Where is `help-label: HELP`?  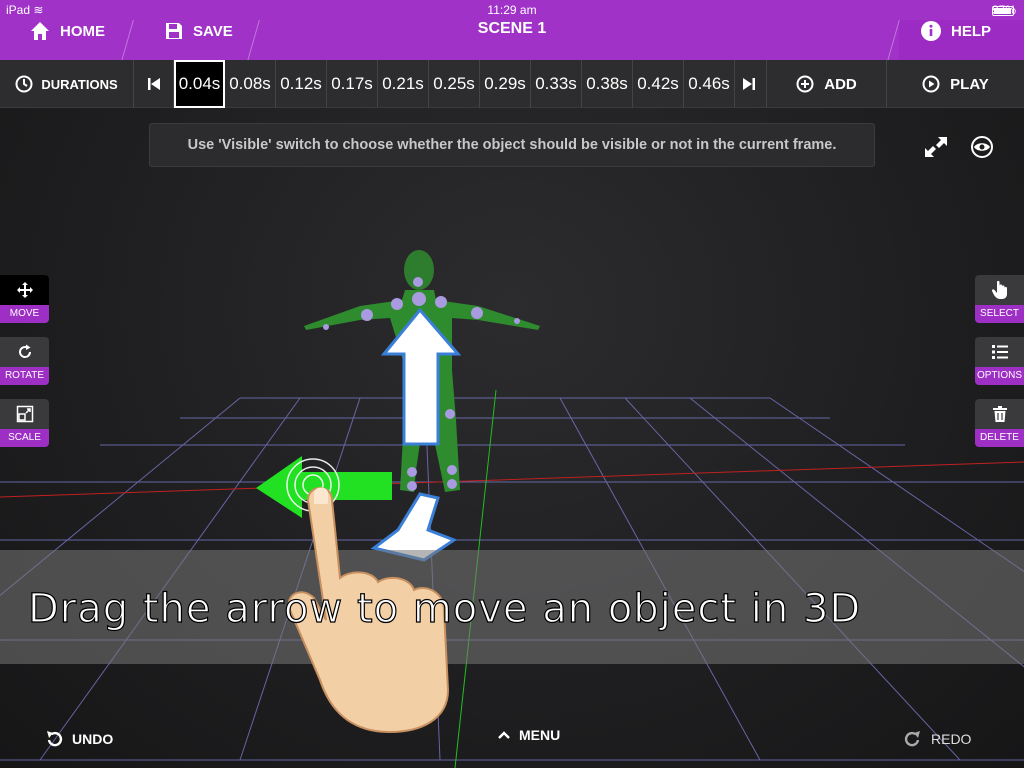 help-label: HELP is located at coordinates (971, 31).